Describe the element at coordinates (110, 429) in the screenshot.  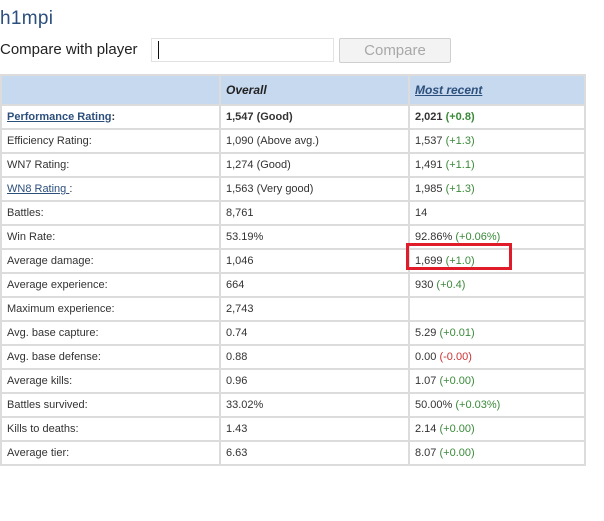
I see `stat-label-cell: Kills to deaths:` at that location.